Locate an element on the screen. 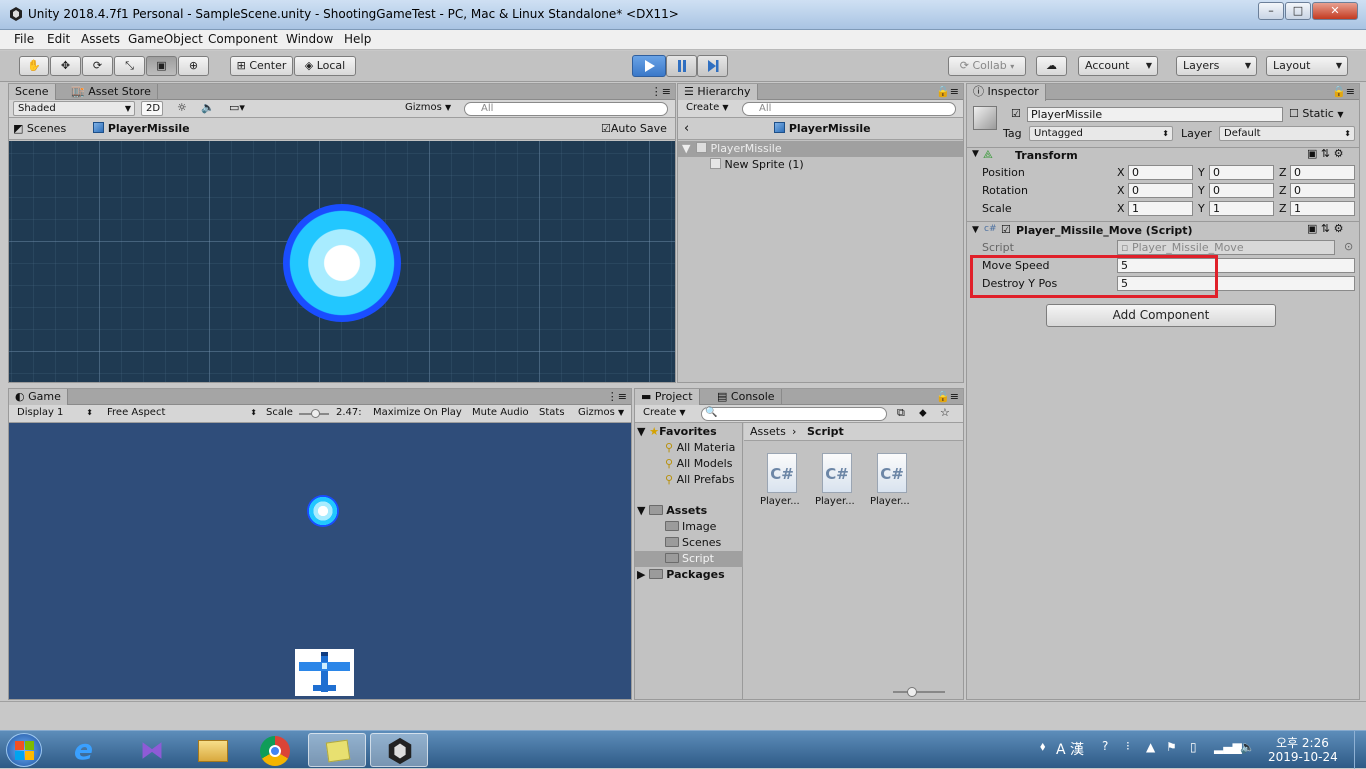 This screenshot has width=1366, height=769. taskbar-ie: e is located at coordinates (89, 750).